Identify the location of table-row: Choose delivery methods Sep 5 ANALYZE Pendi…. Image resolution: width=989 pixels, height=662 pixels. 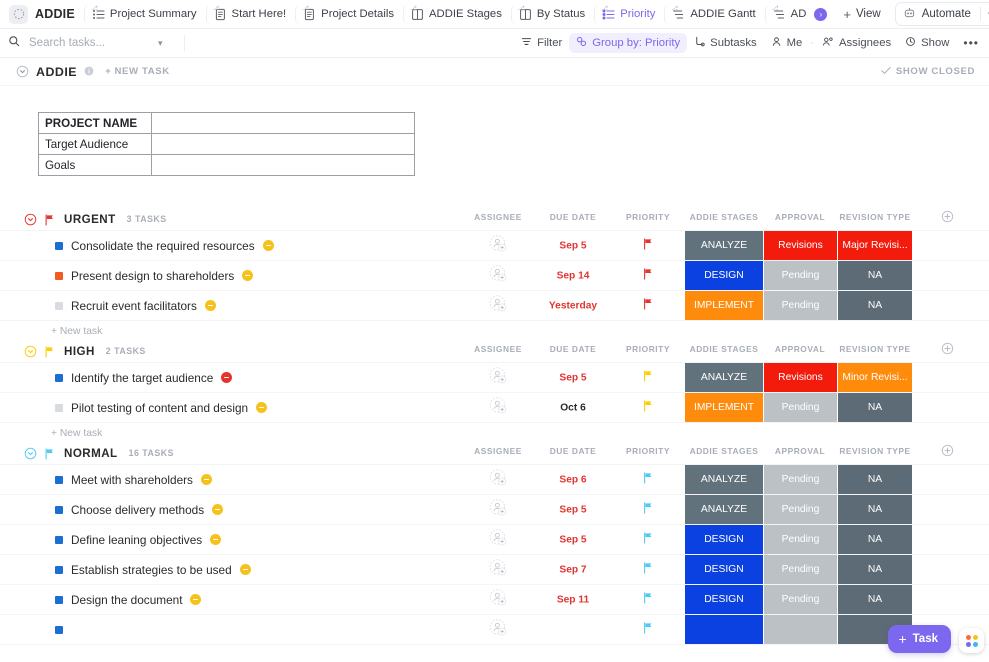
(494, 510).